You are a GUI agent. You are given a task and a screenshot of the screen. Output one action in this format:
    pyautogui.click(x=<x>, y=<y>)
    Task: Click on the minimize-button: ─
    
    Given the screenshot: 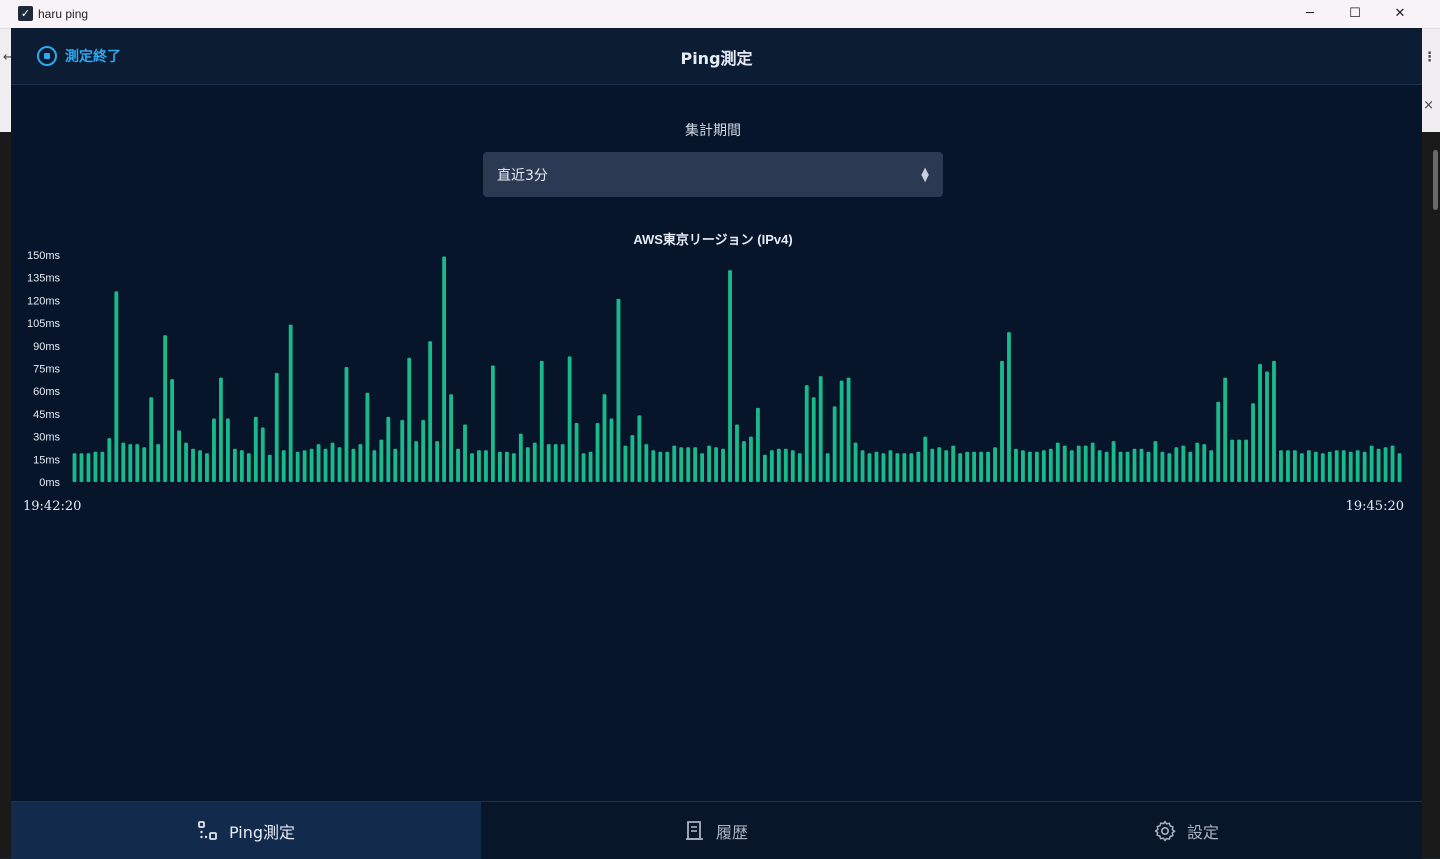 What is the action you would take?
    pyautogui.click(x=1310, y=14)
    